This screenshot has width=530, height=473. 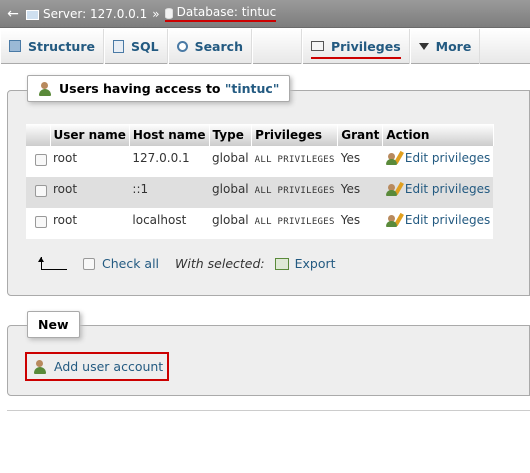 What do you see at coordinates (142, 88) in the screenshot?
I see `users-title-prefix: Users having access to` at bounding box center [142, 88].